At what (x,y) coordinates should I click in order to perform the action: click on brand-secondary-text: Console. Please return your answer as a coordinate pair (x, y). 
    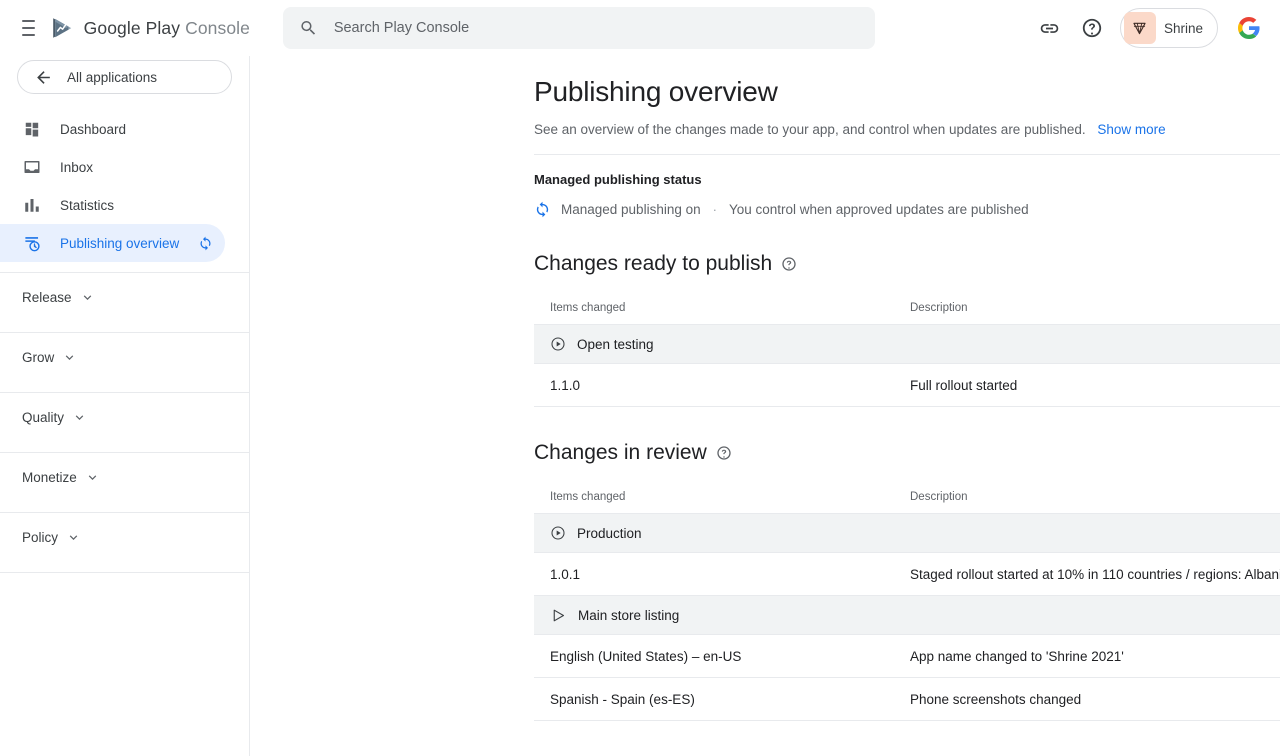
    Looking at the image, I should click on (217, 27).